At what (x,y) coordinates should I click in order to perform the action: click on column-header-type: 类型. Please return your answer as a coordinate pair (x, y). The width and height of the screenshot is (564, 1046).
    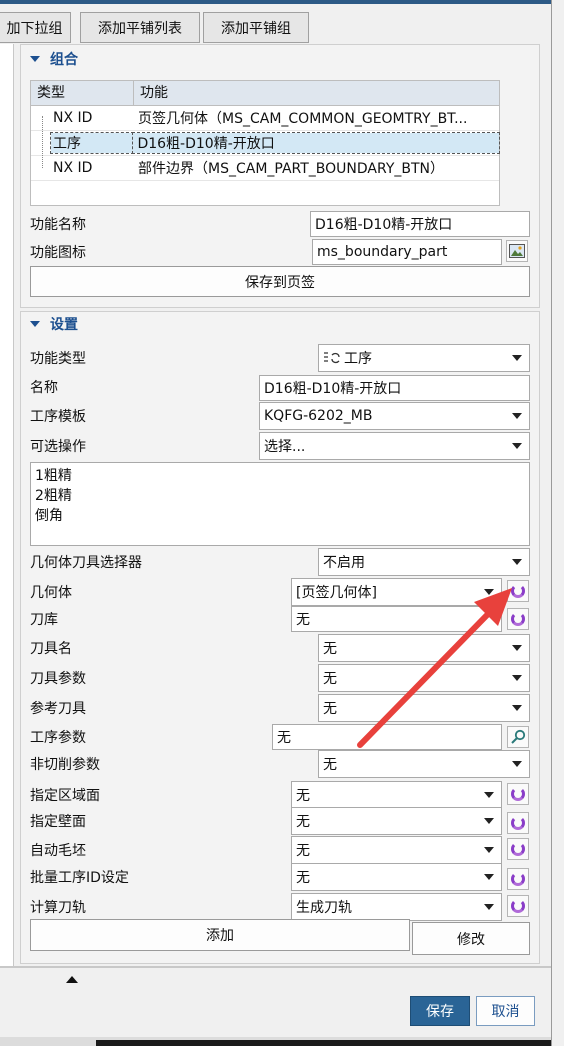
    Looking at the image, I should click on (82, 93).